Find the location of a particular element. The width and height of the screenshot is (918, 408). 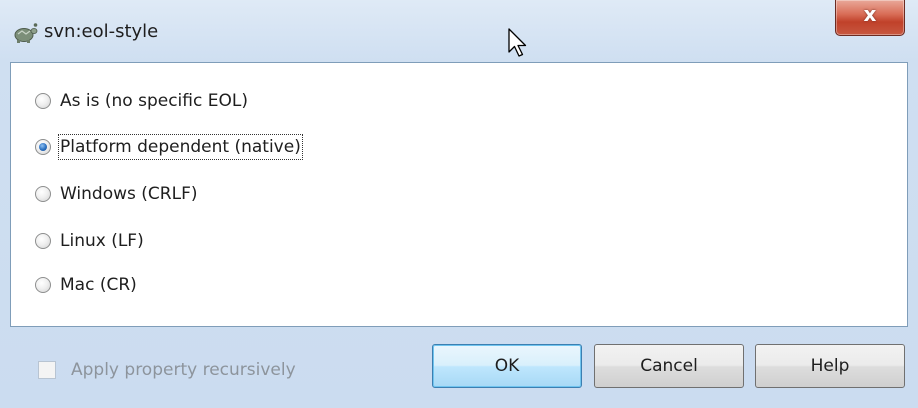

radio-label: Platform dependent (native) is located at coordinates (180, 147).